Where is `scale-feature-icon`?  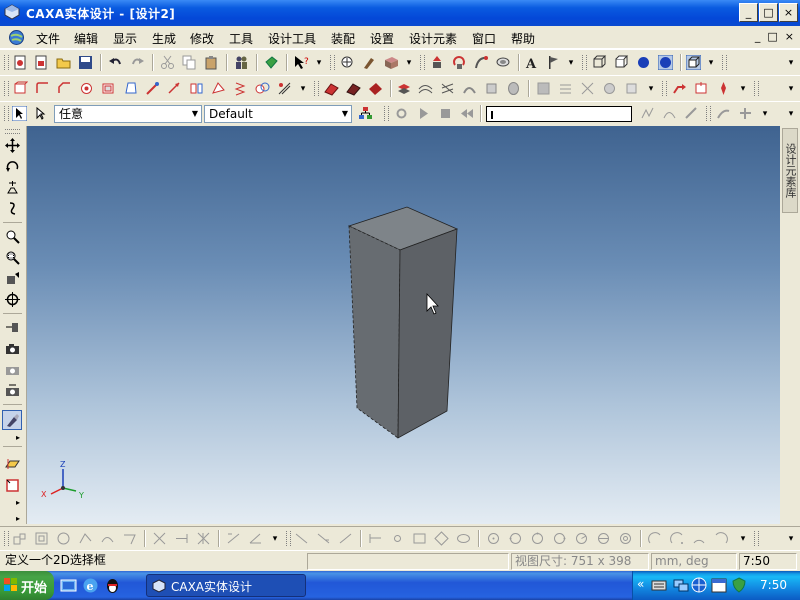 scale-feature-icon is located at coordinates (218, 88).